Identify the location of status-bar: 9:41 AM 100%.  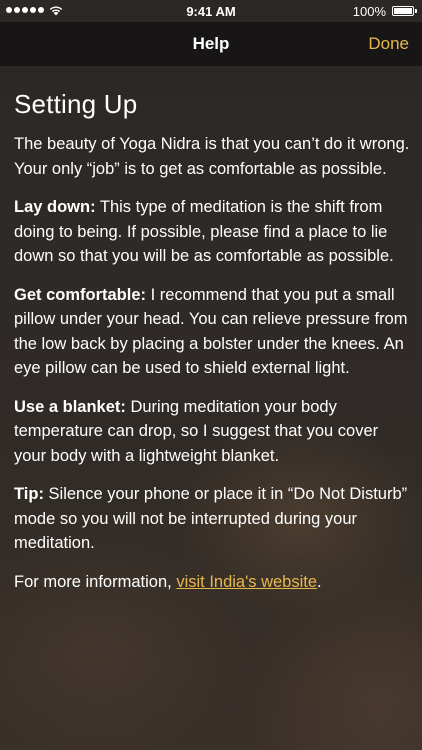
(211, 11).